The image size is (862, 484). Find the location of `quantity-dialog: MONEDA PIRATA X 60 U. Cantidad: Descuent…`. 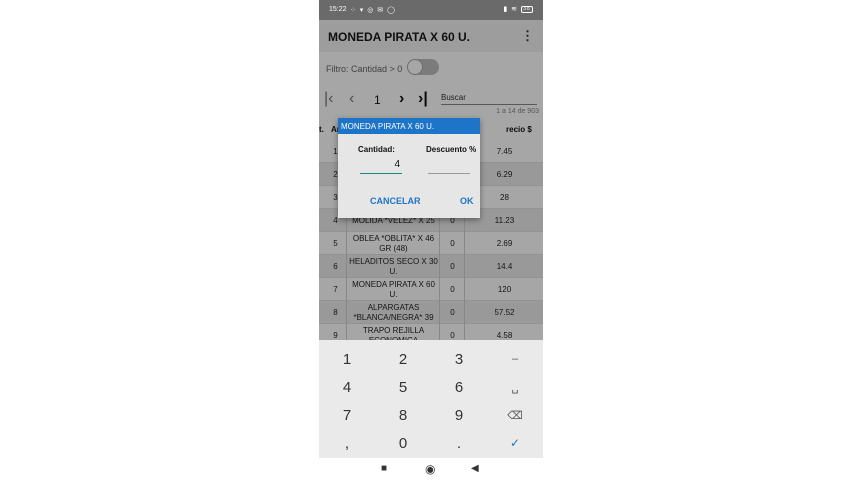

quantity-dialog: MONEDA PIRATA X 60 U. Cantidad: Descuent… is located at coordinates (409, 168).